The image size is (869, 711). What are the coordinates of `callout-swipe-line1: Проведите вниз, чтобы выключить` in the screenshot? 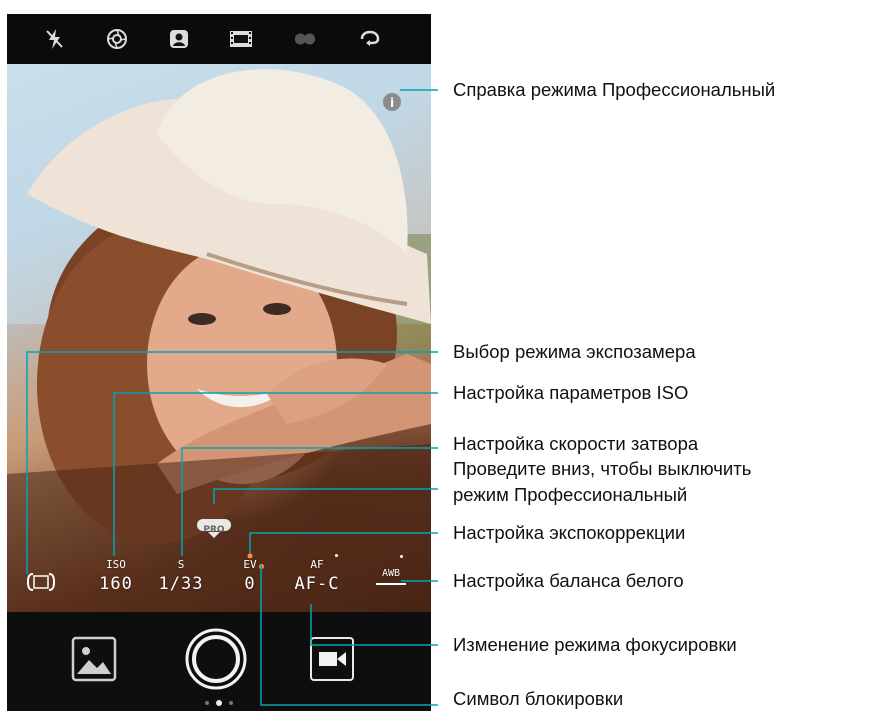 It's located at (602, 468).